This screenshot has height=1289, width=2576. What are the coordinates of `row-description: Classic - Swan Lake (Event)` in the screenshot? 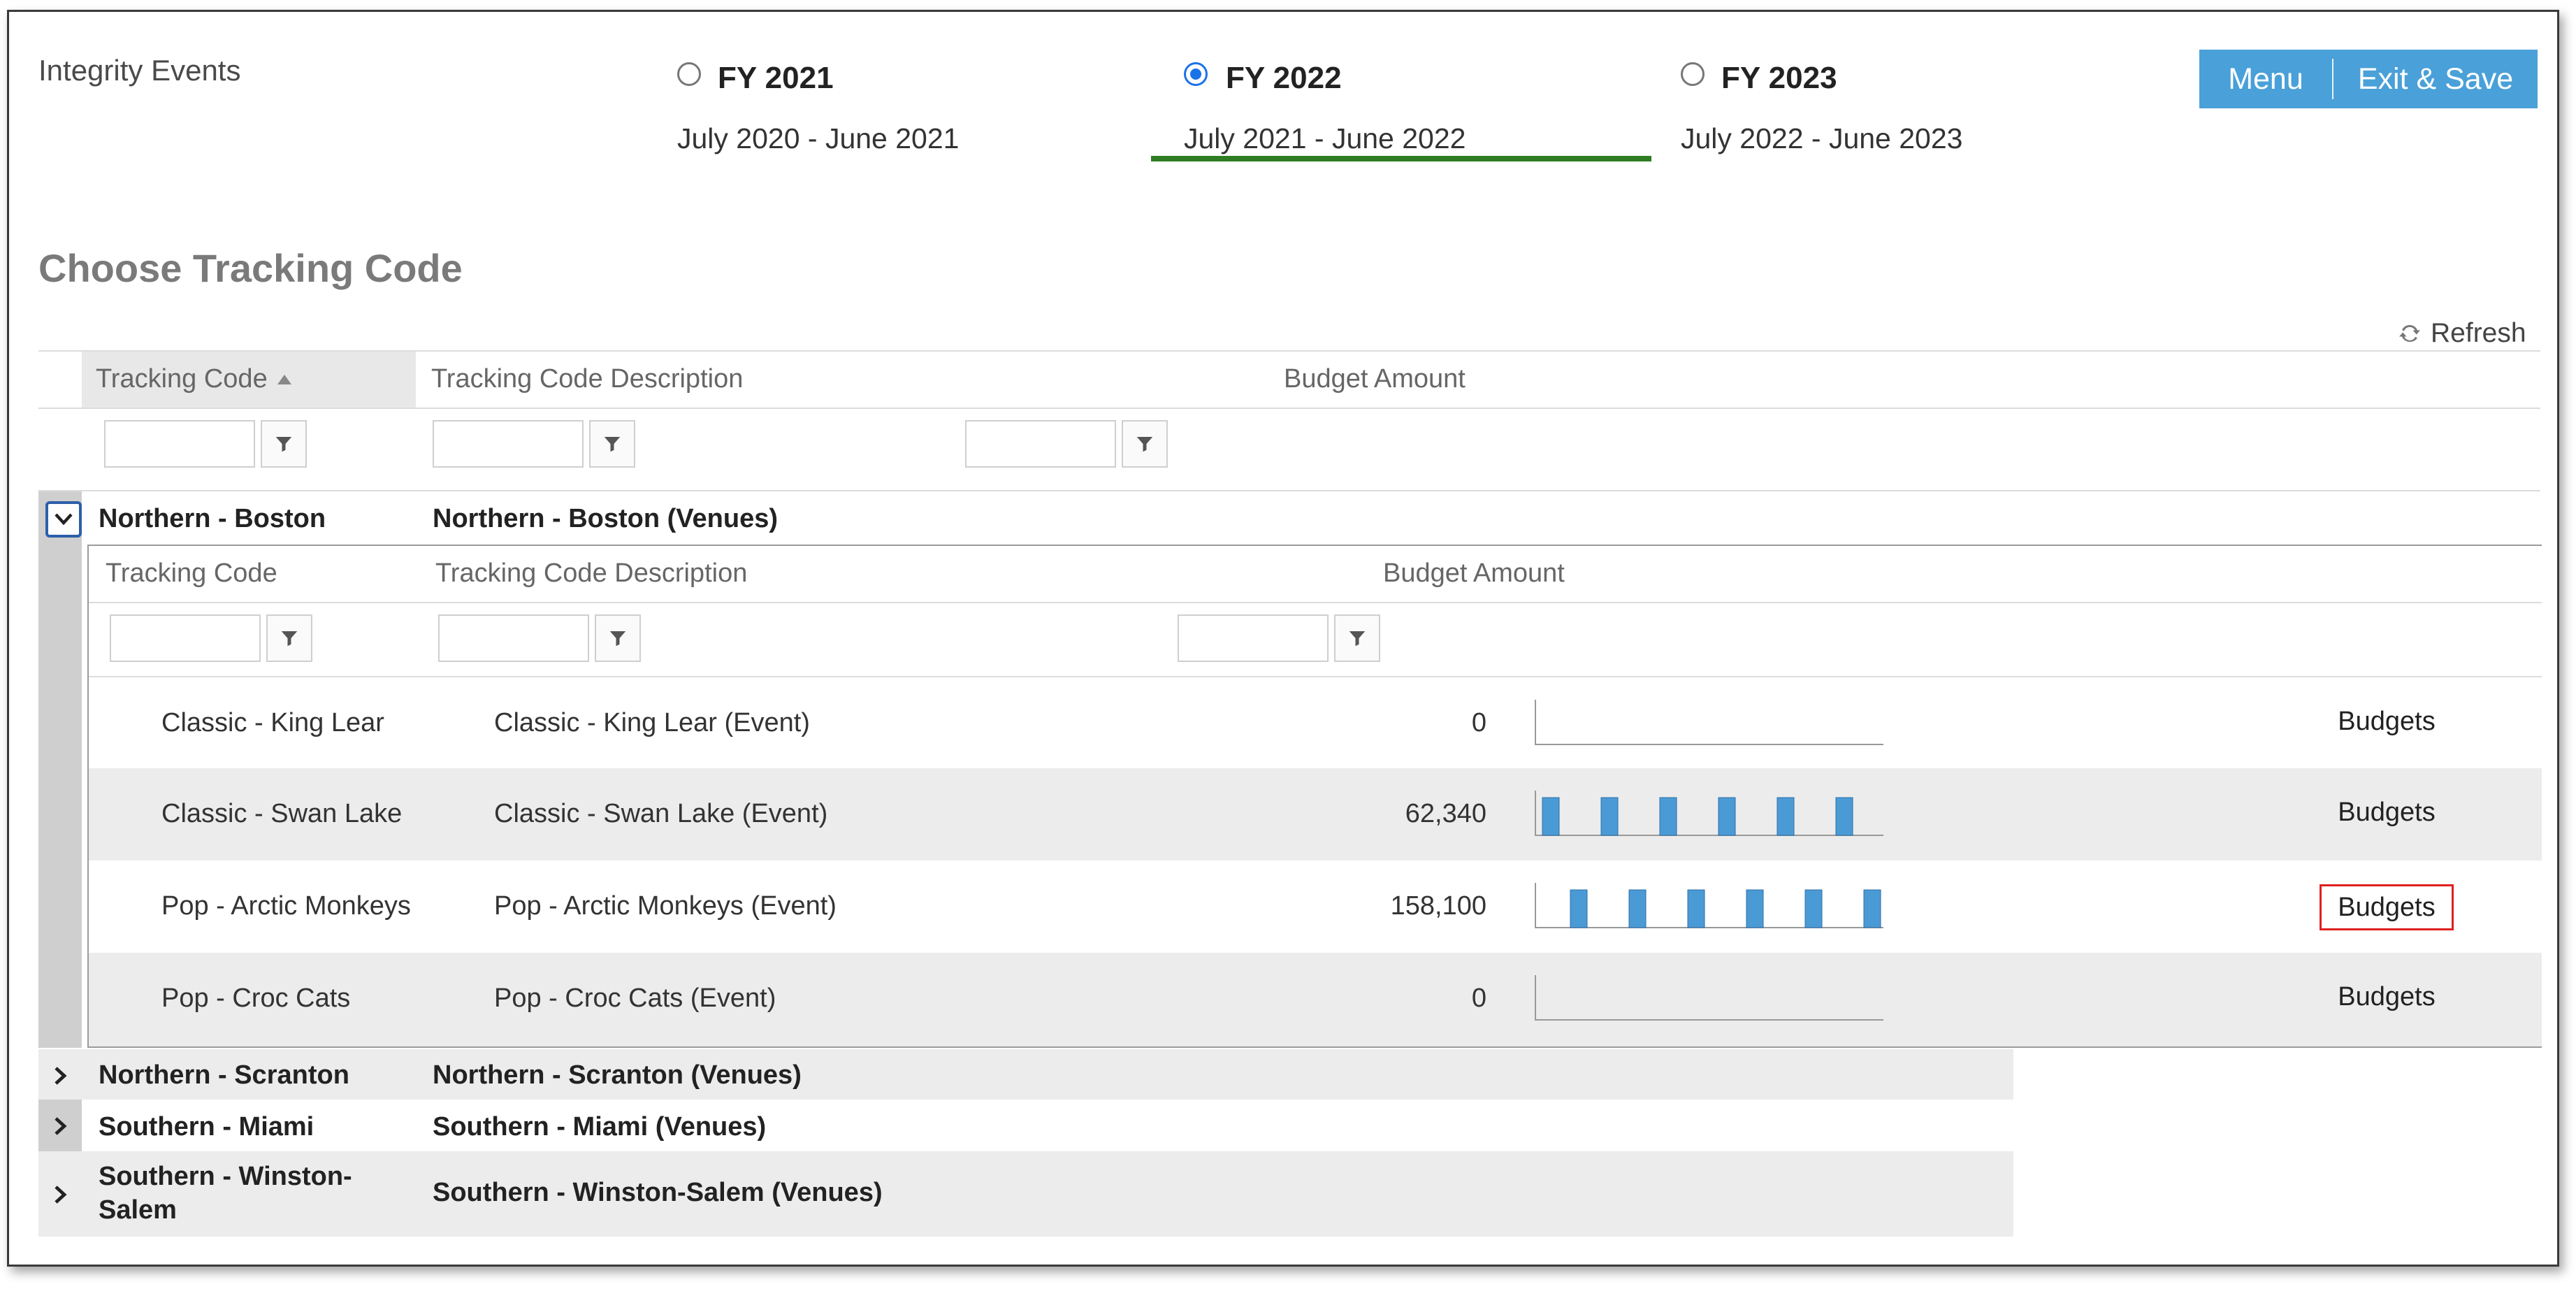 It's located at (661, 814).